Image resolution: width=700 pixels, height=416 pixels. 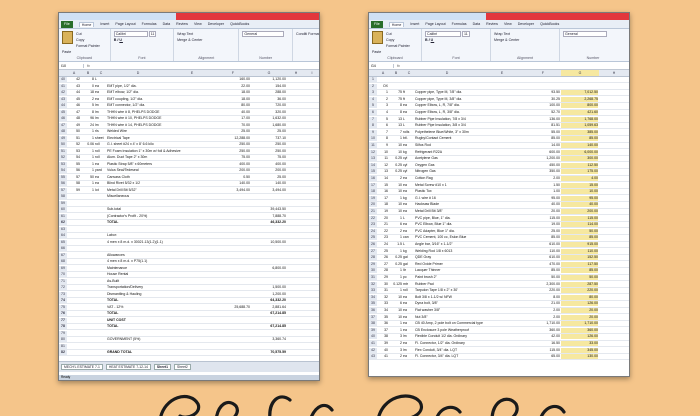 I want to click on cell: 1,120.00, so click(x=268, y=79).